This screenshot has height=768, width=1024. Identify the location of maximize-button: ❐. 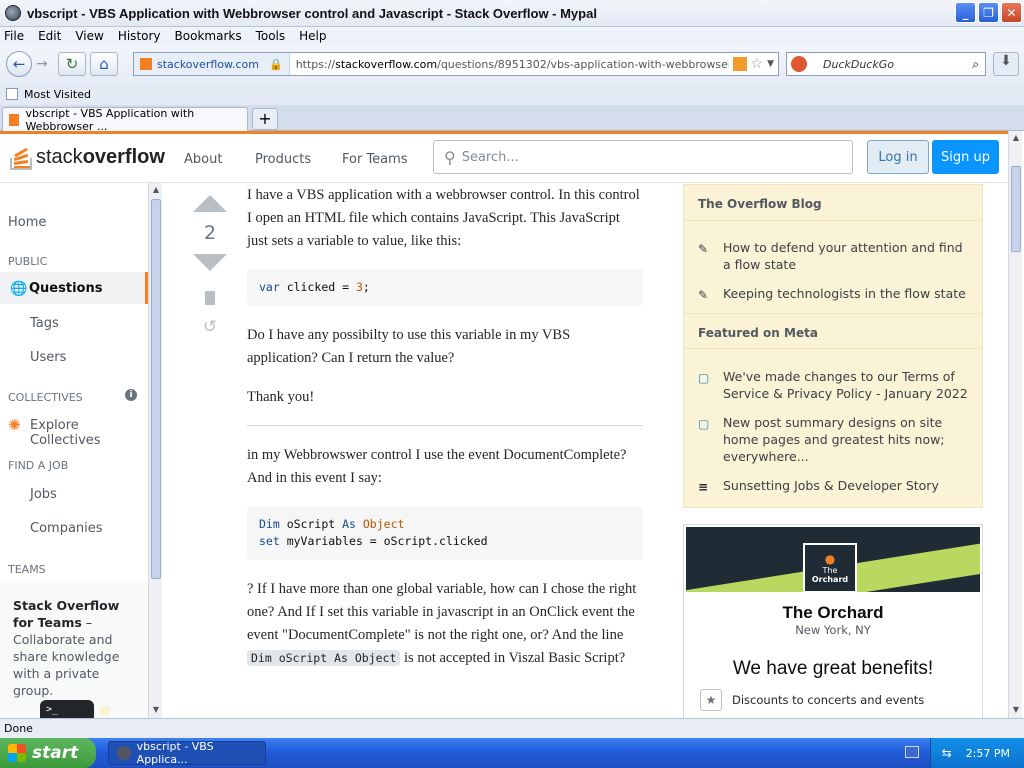
(988, 12).